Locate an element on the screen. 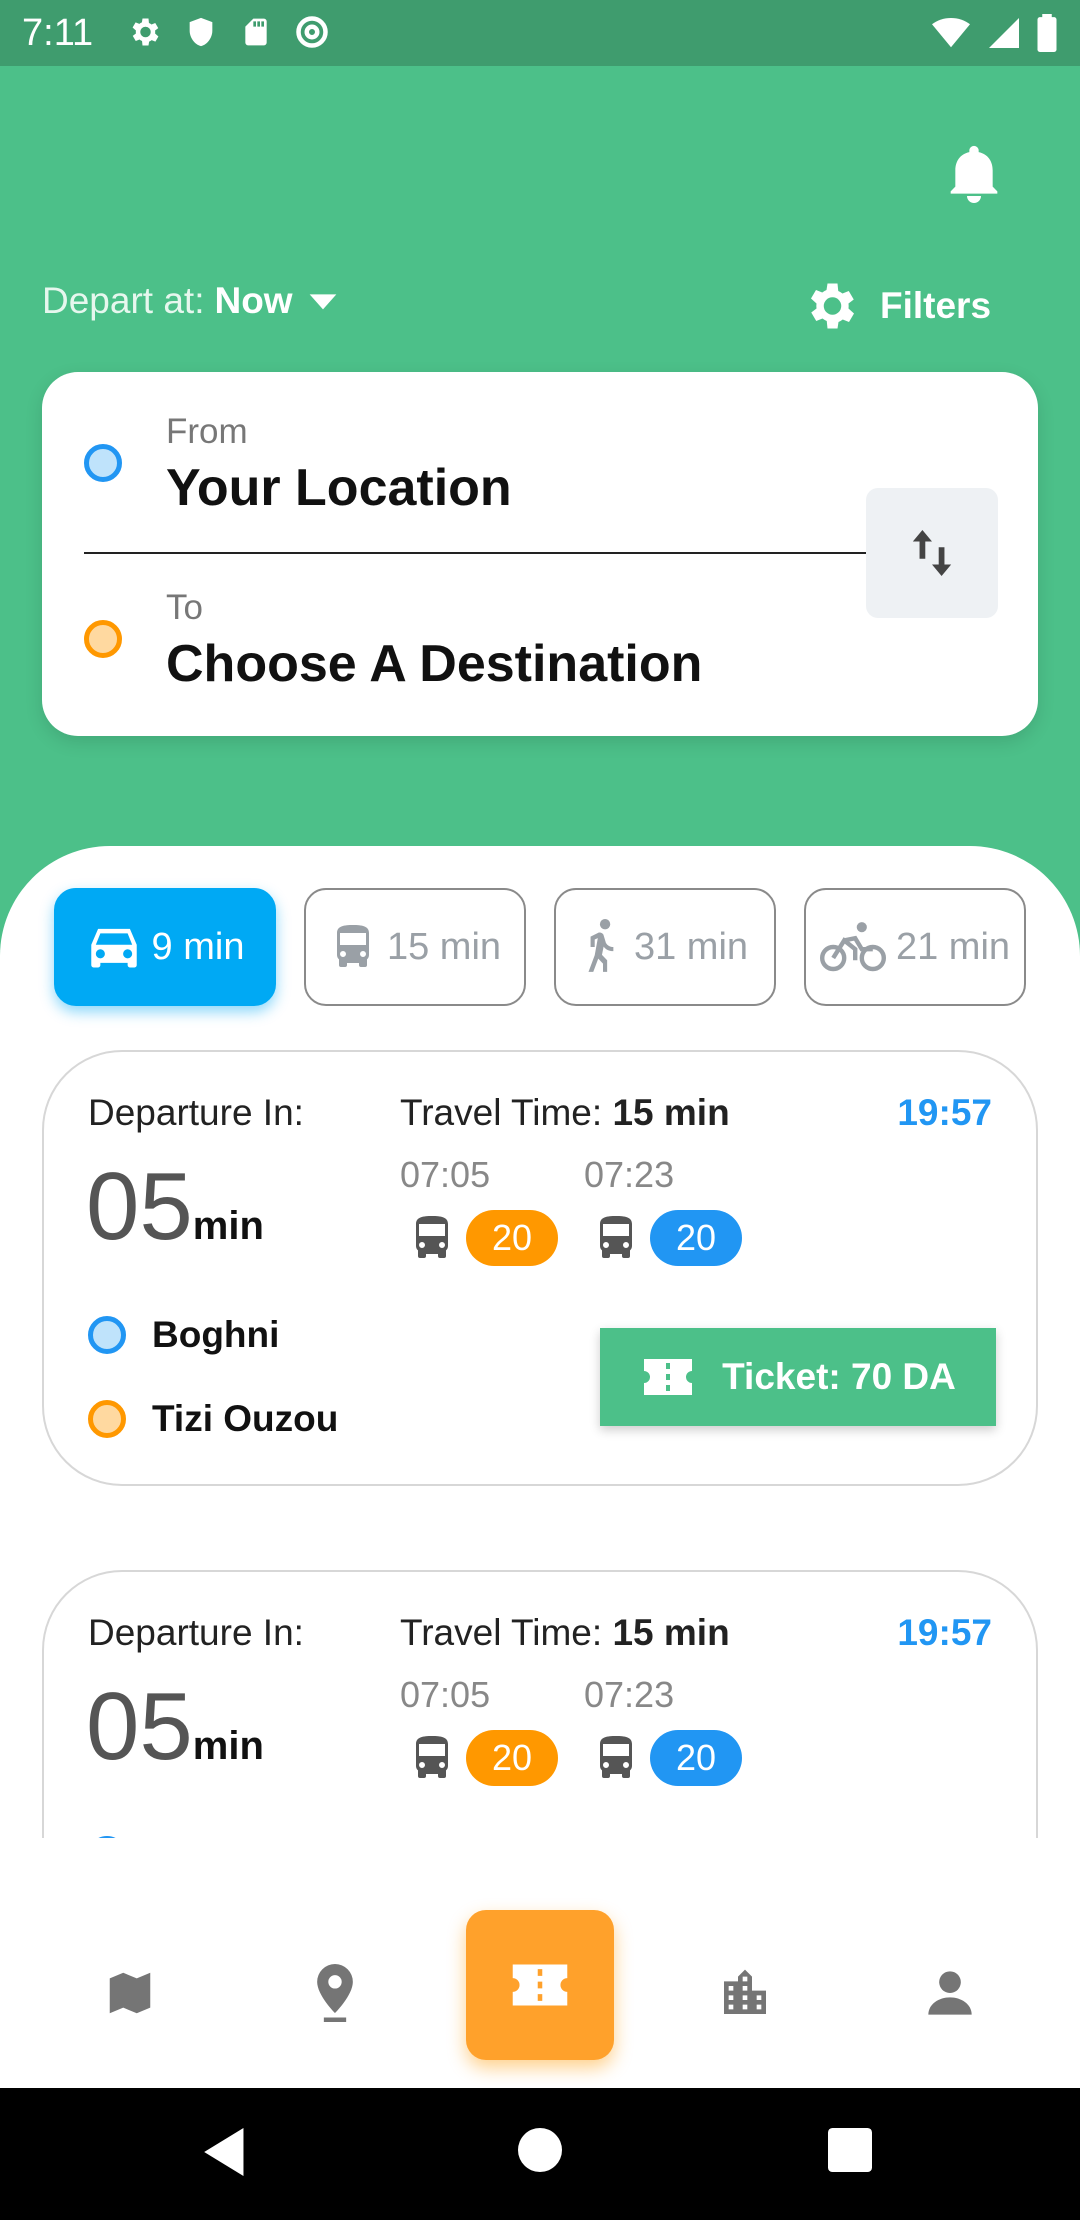 The width and height of the screenshot is (1080, 2220). mode-walk-label: 31 min is located at coordinates (691, 946).